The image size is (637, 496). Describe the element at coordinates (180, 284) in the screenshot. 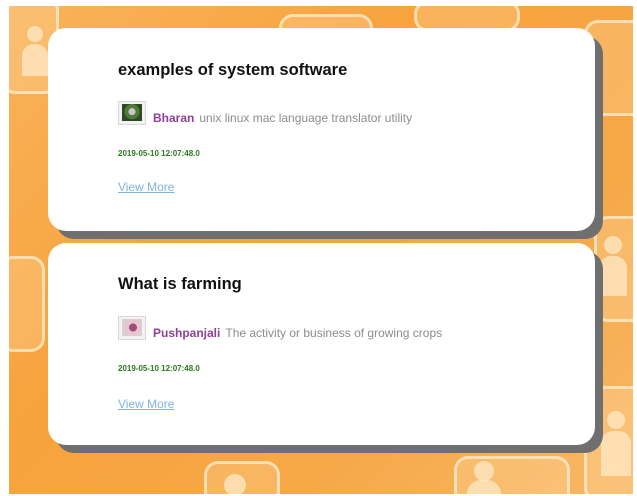

I see `post-title: What is farming` at that location.